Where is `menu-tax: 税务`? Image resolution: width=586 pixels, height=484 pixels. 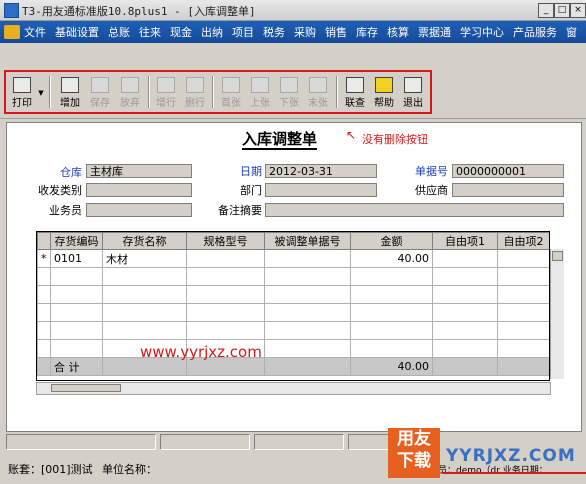 menu-tax: 税务 is located at coordinates (274, 32).